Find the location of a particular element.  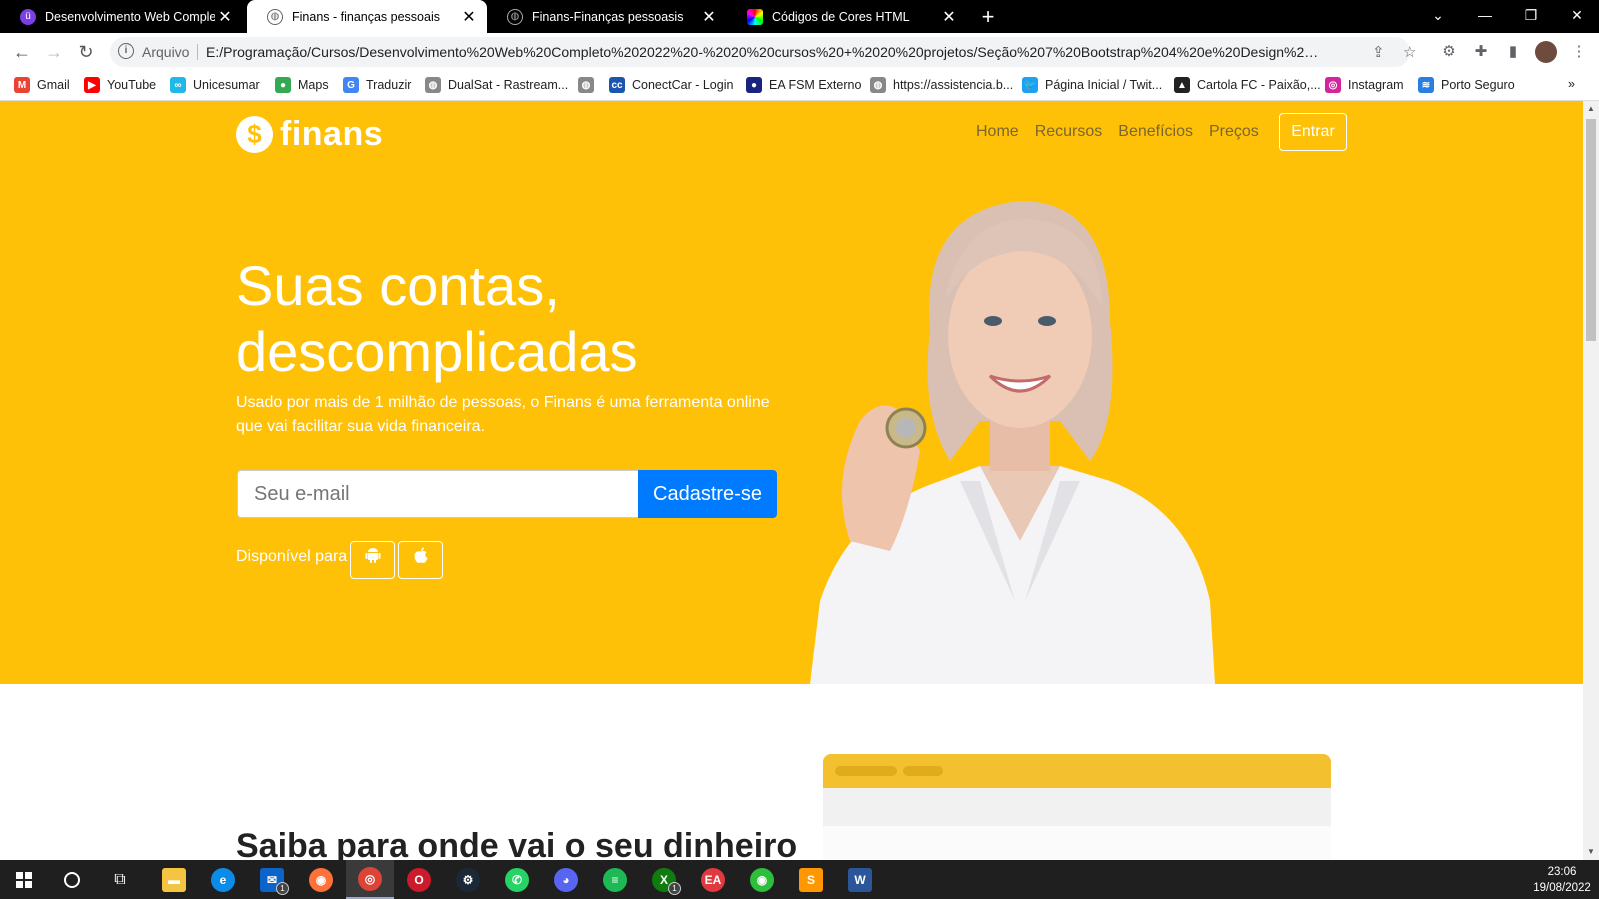

xbox-taskbar-button: X1 is located at coordinates (664, 879).